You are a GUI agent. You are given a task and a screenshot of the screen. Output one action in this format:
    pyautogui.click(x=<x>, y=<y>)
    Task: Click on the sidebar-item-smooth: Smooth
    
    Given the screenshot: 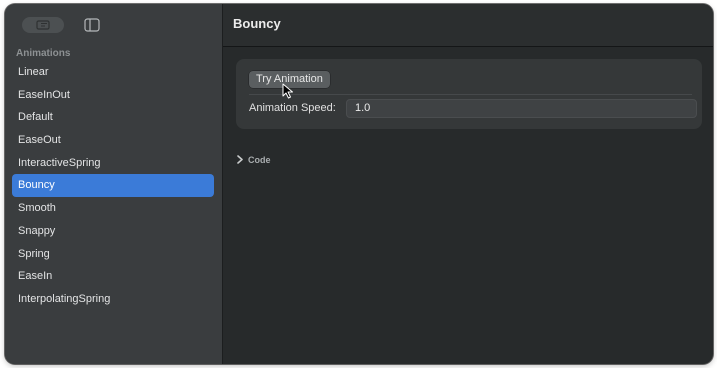 What is the action you would take?
    pyautogui.click(x=113, y=208)
    